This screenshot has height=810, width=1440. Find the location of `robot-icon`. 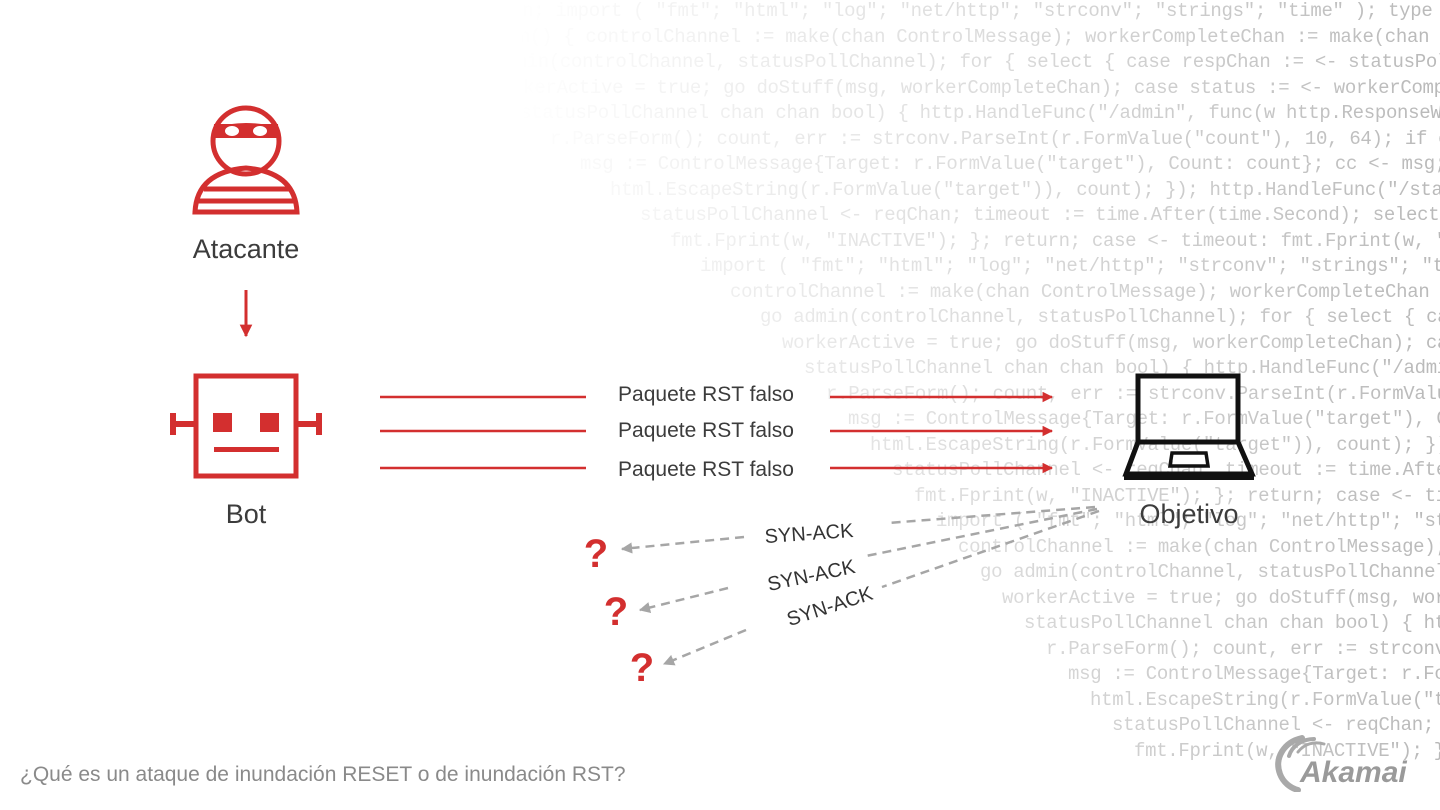

robot-icon is located at coordinates (246, 426).